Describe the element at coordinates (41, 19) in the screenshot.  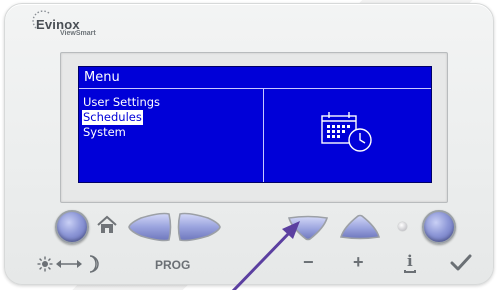
I see `logo-arc-icon` at that location.